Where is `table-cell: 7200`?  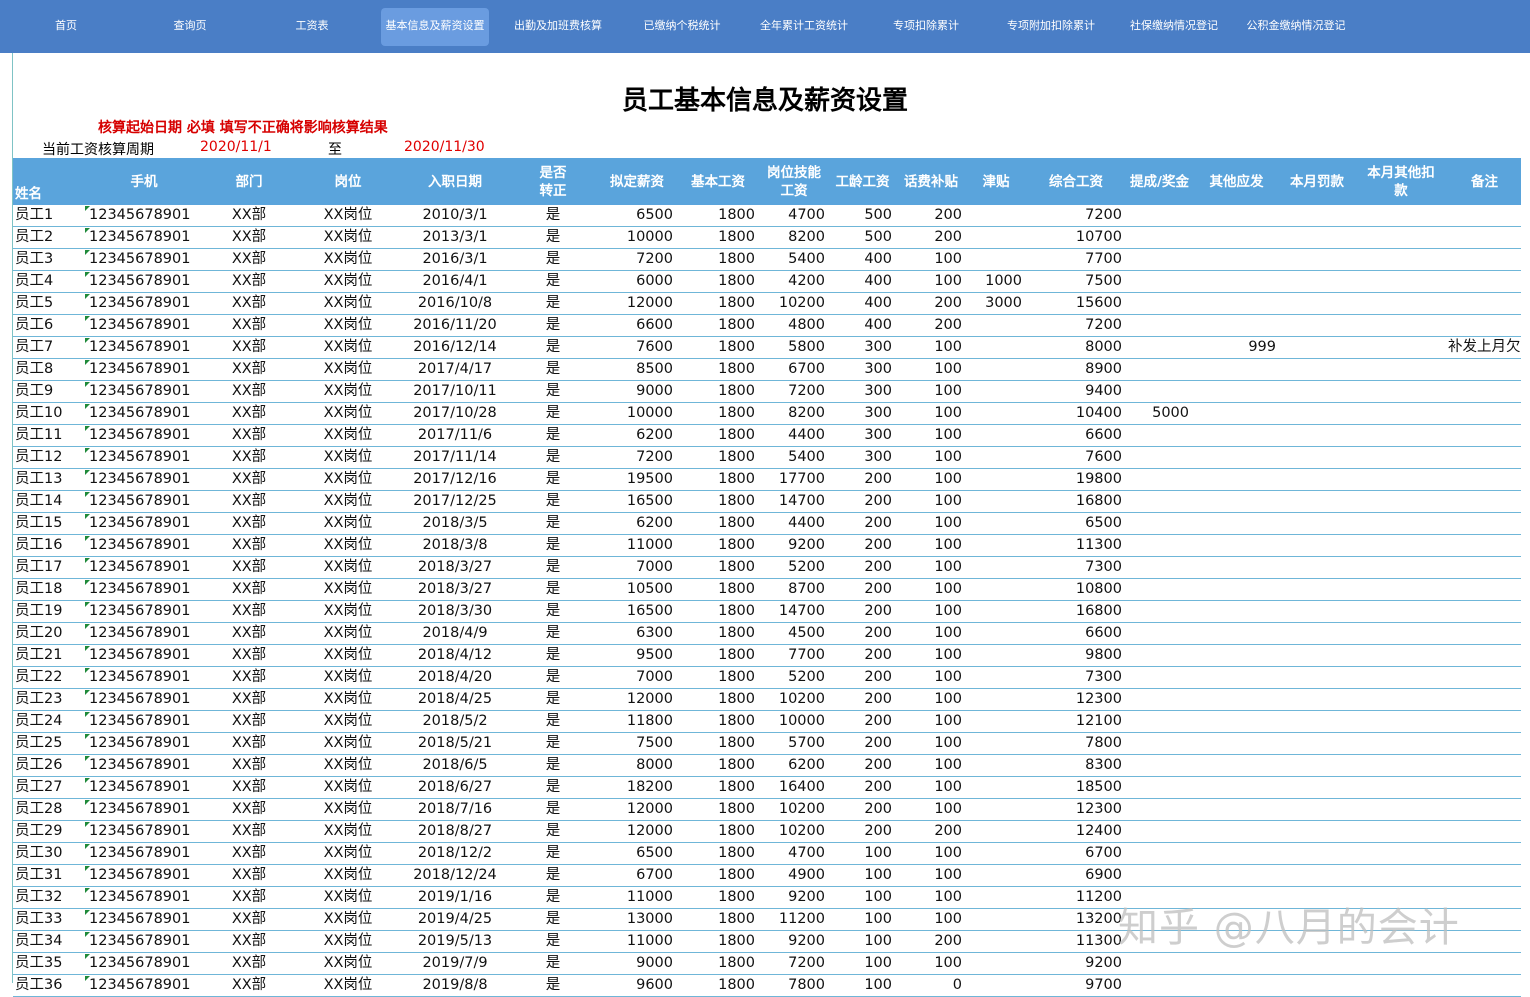
table-cell: 7200 is located at coordinates (1076, 325).